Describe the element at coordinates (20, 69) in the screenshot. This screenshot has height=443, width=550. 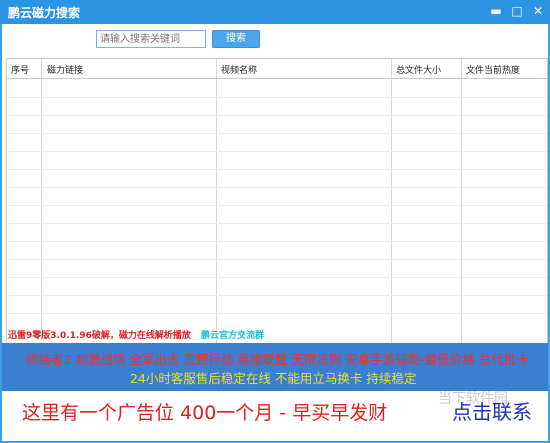
I see `column-header-index: 序号` at that location.